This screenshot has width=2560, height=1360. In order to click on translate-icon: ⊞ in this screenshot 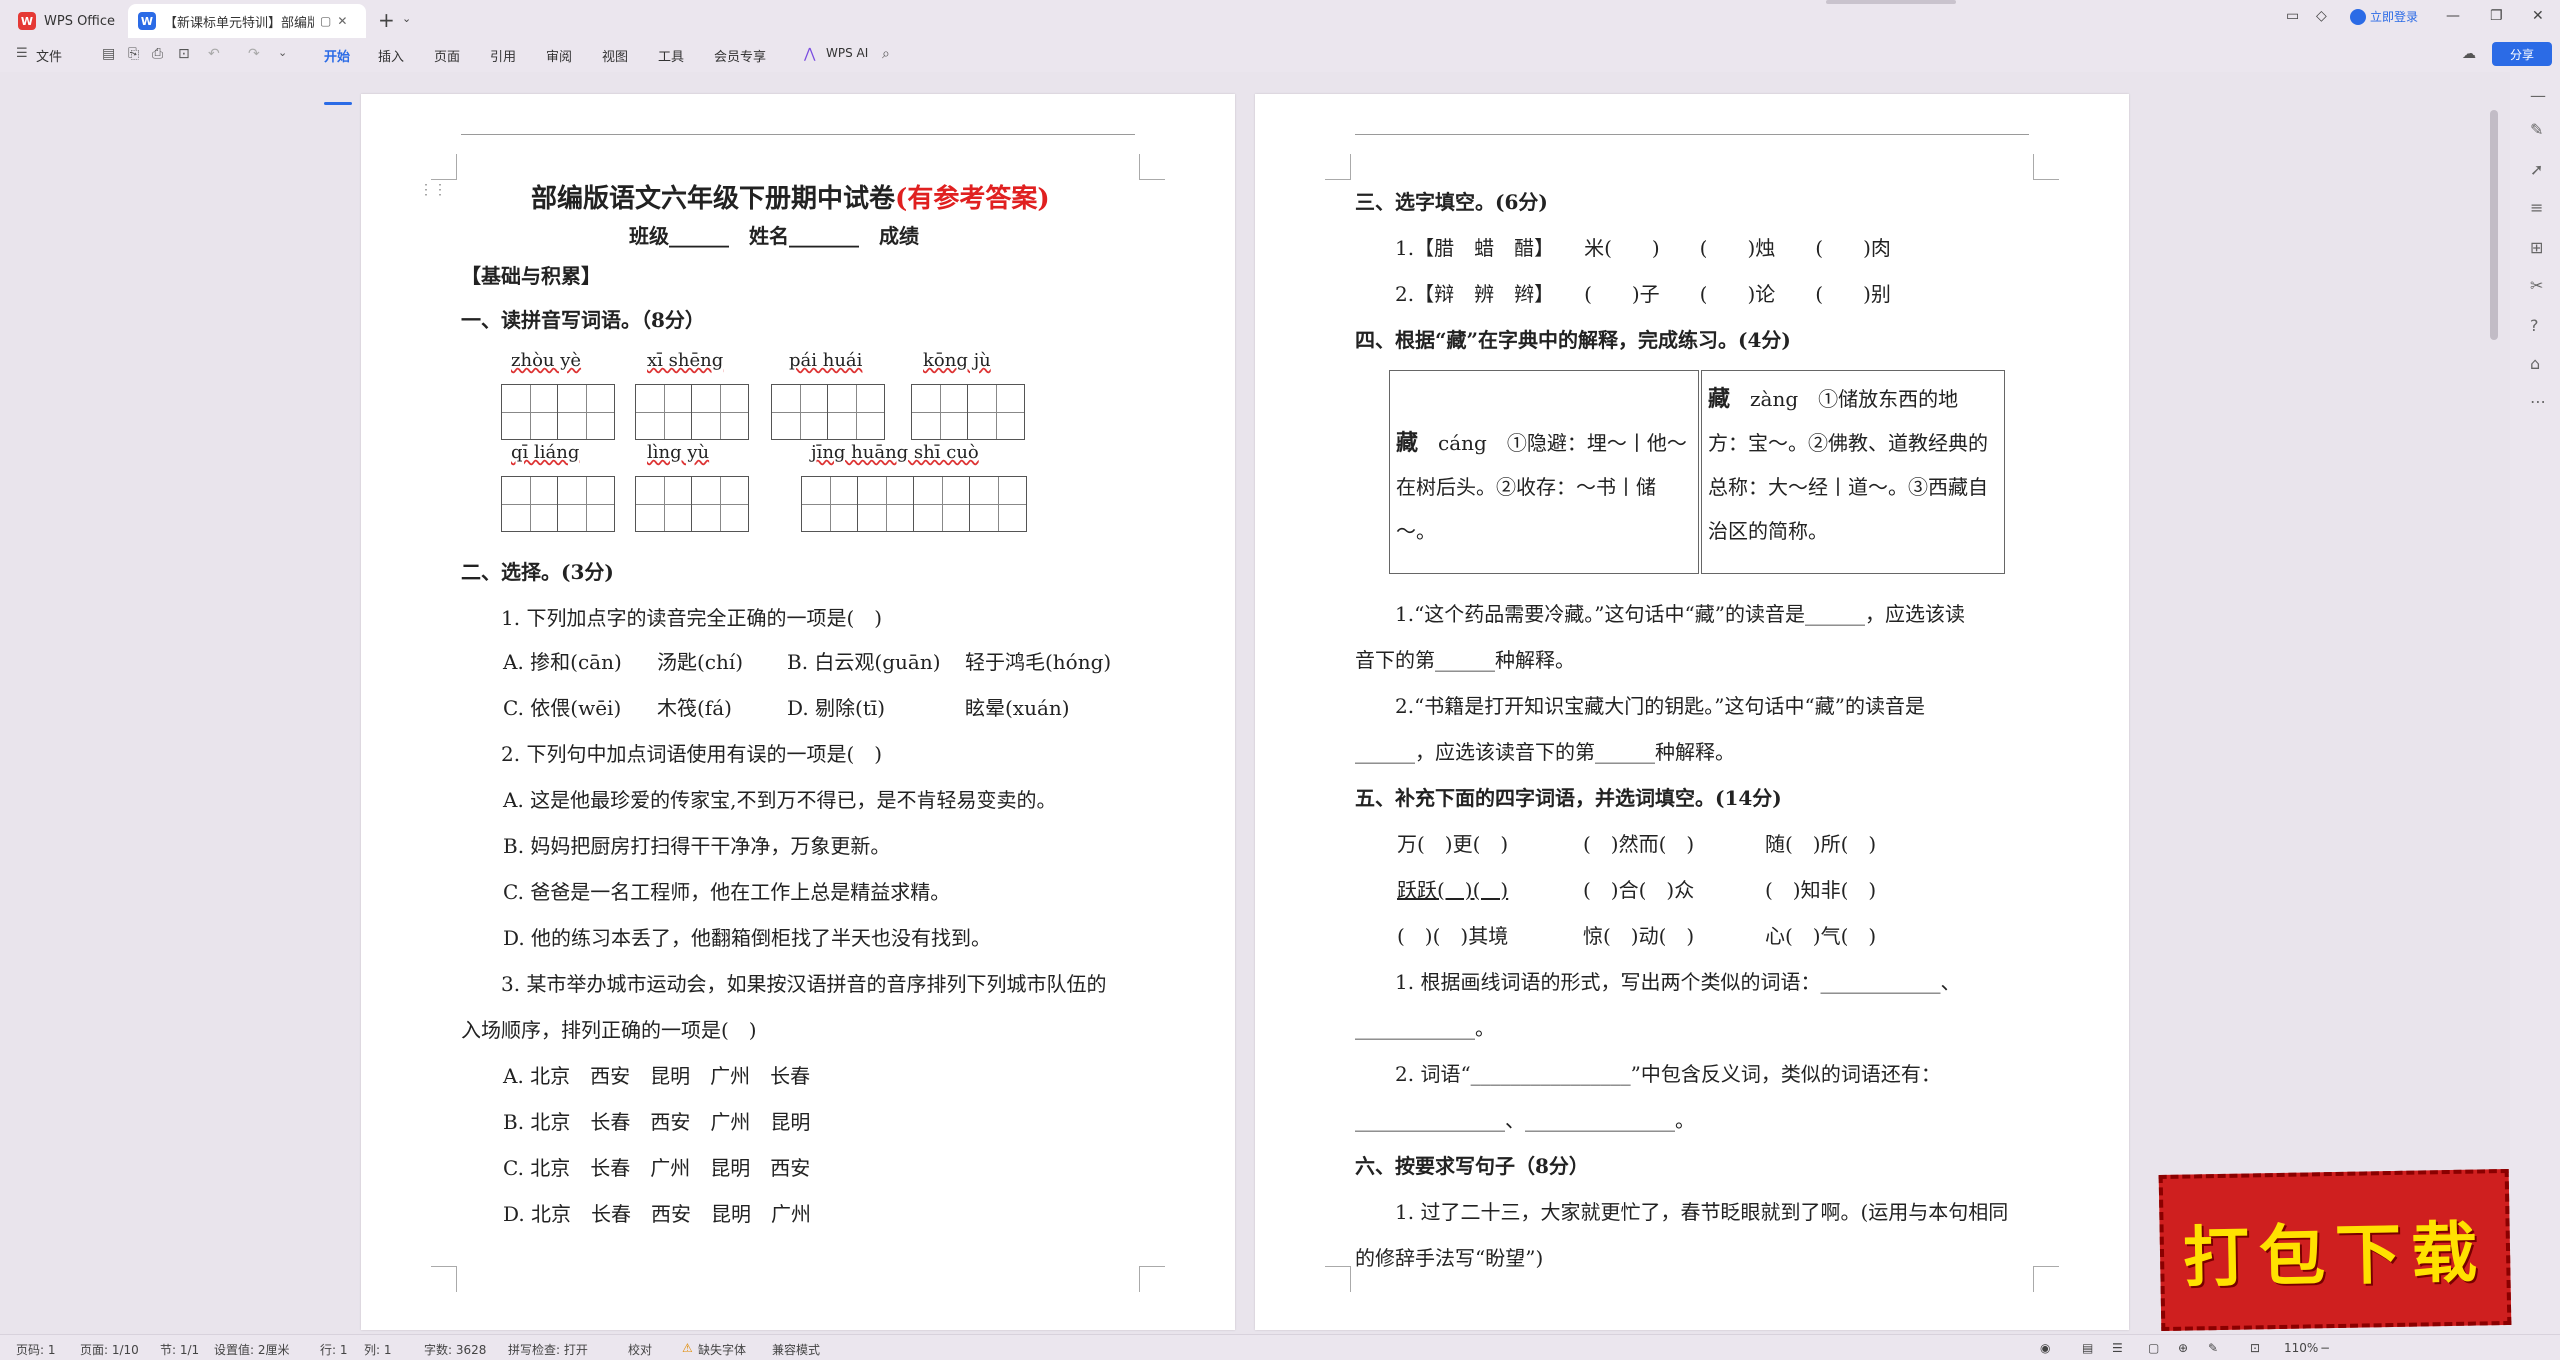, I will do `click(2536, 247)`.